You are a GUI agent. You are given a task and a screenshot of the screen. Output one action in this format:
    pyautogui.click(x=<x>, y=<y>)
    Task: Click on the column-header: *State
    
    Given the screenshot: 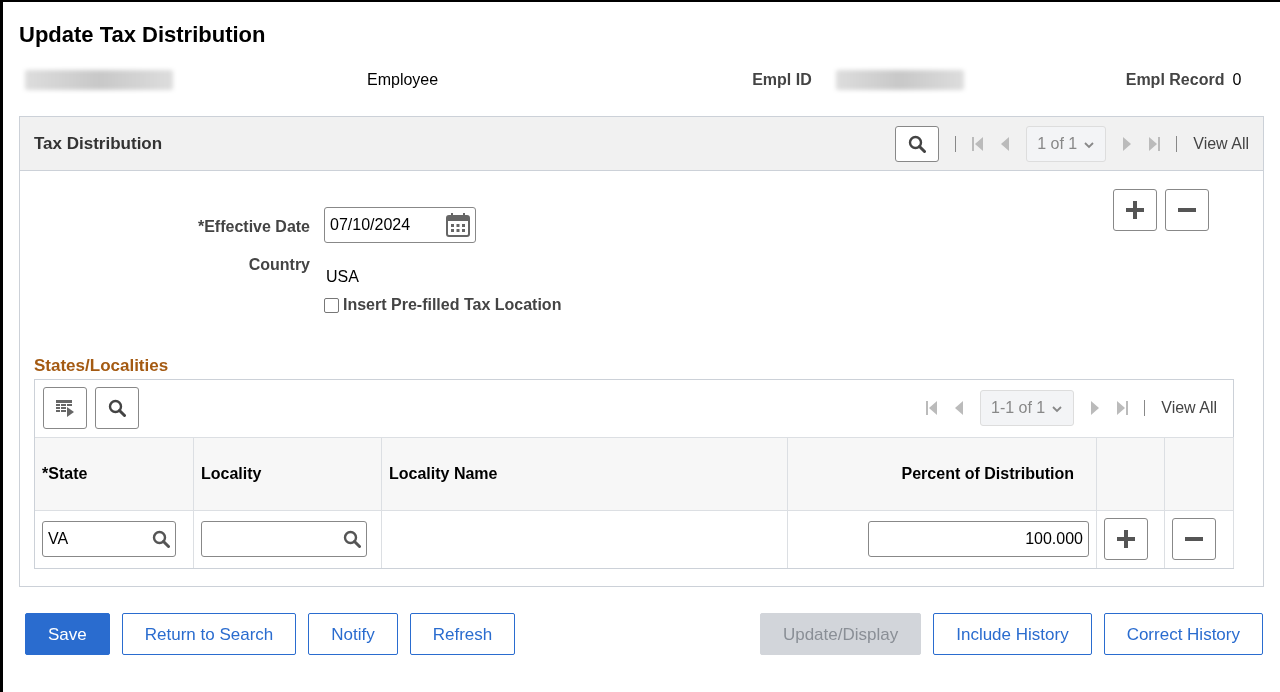 What is the action you would take?
    pyautogui.click(x=114, y=473)
    